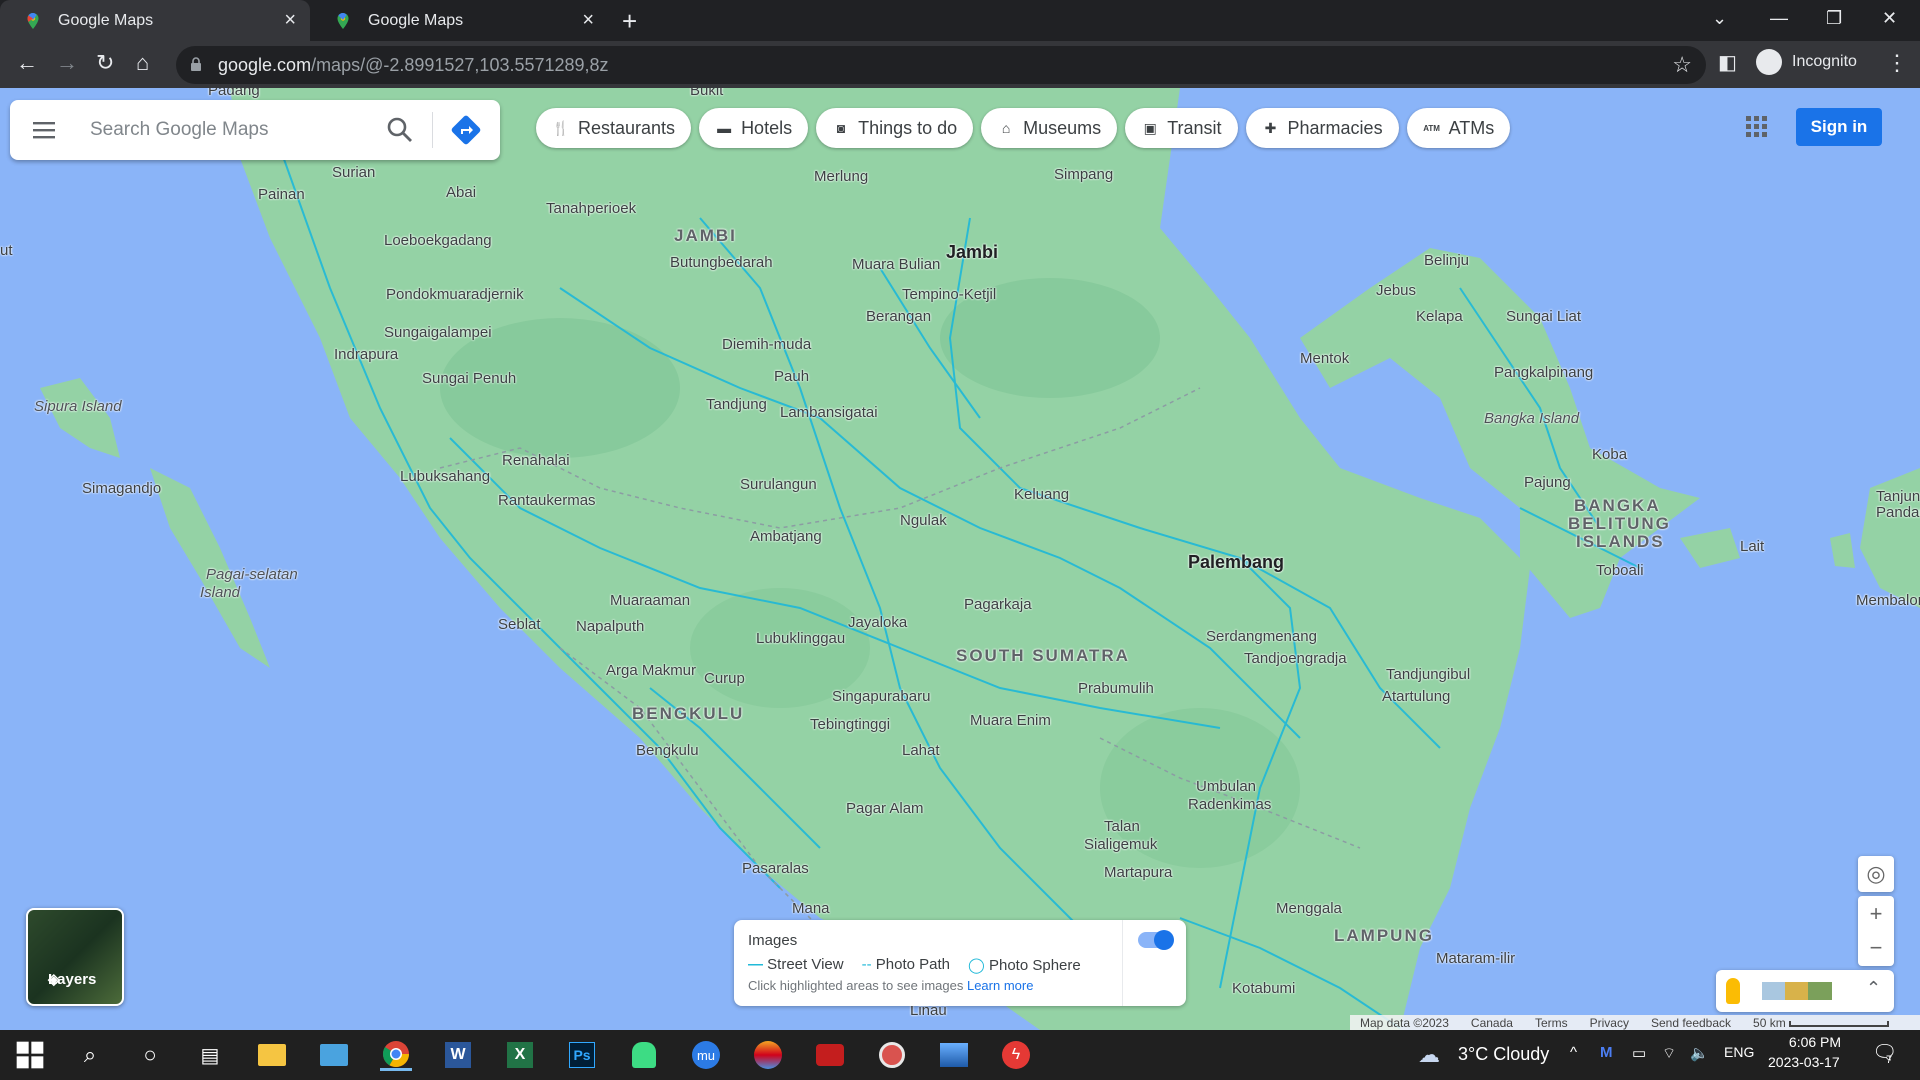 The image size is (1920, 1080). Describe the element at coordinates (1839, 127) in the screenshot. I see `sign-in-button: Sign in` at that location.